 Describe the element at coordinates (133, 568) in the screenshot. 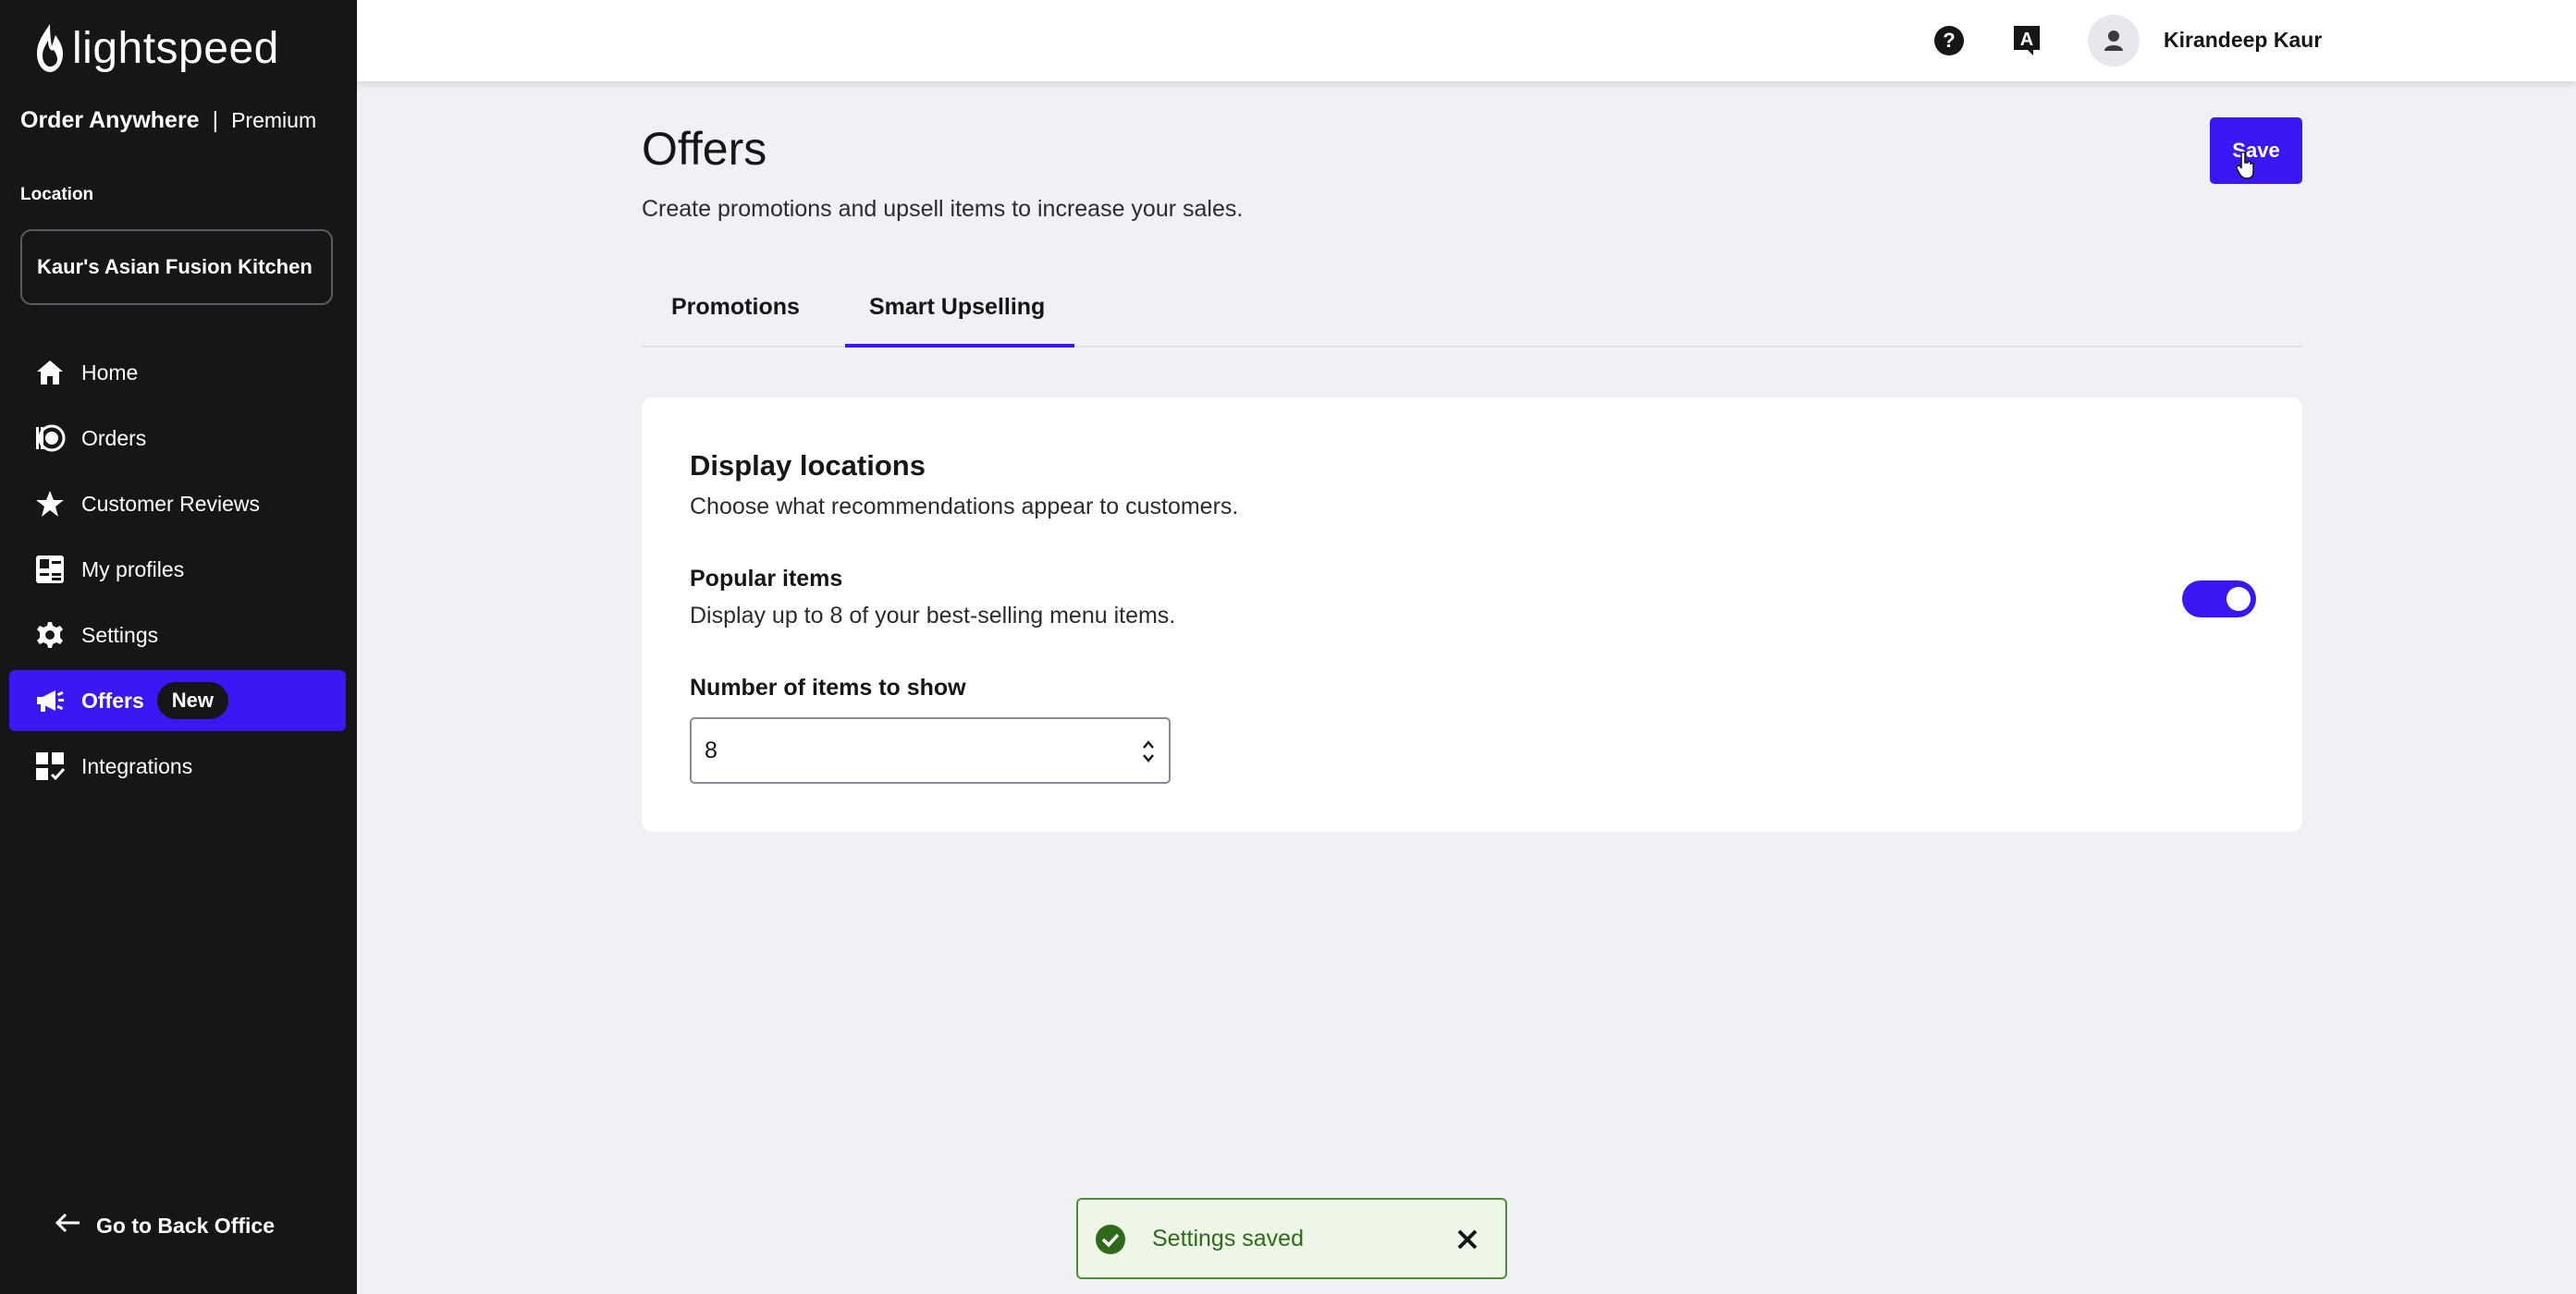

I see `sidebar-item-label: My profiles` at that location.